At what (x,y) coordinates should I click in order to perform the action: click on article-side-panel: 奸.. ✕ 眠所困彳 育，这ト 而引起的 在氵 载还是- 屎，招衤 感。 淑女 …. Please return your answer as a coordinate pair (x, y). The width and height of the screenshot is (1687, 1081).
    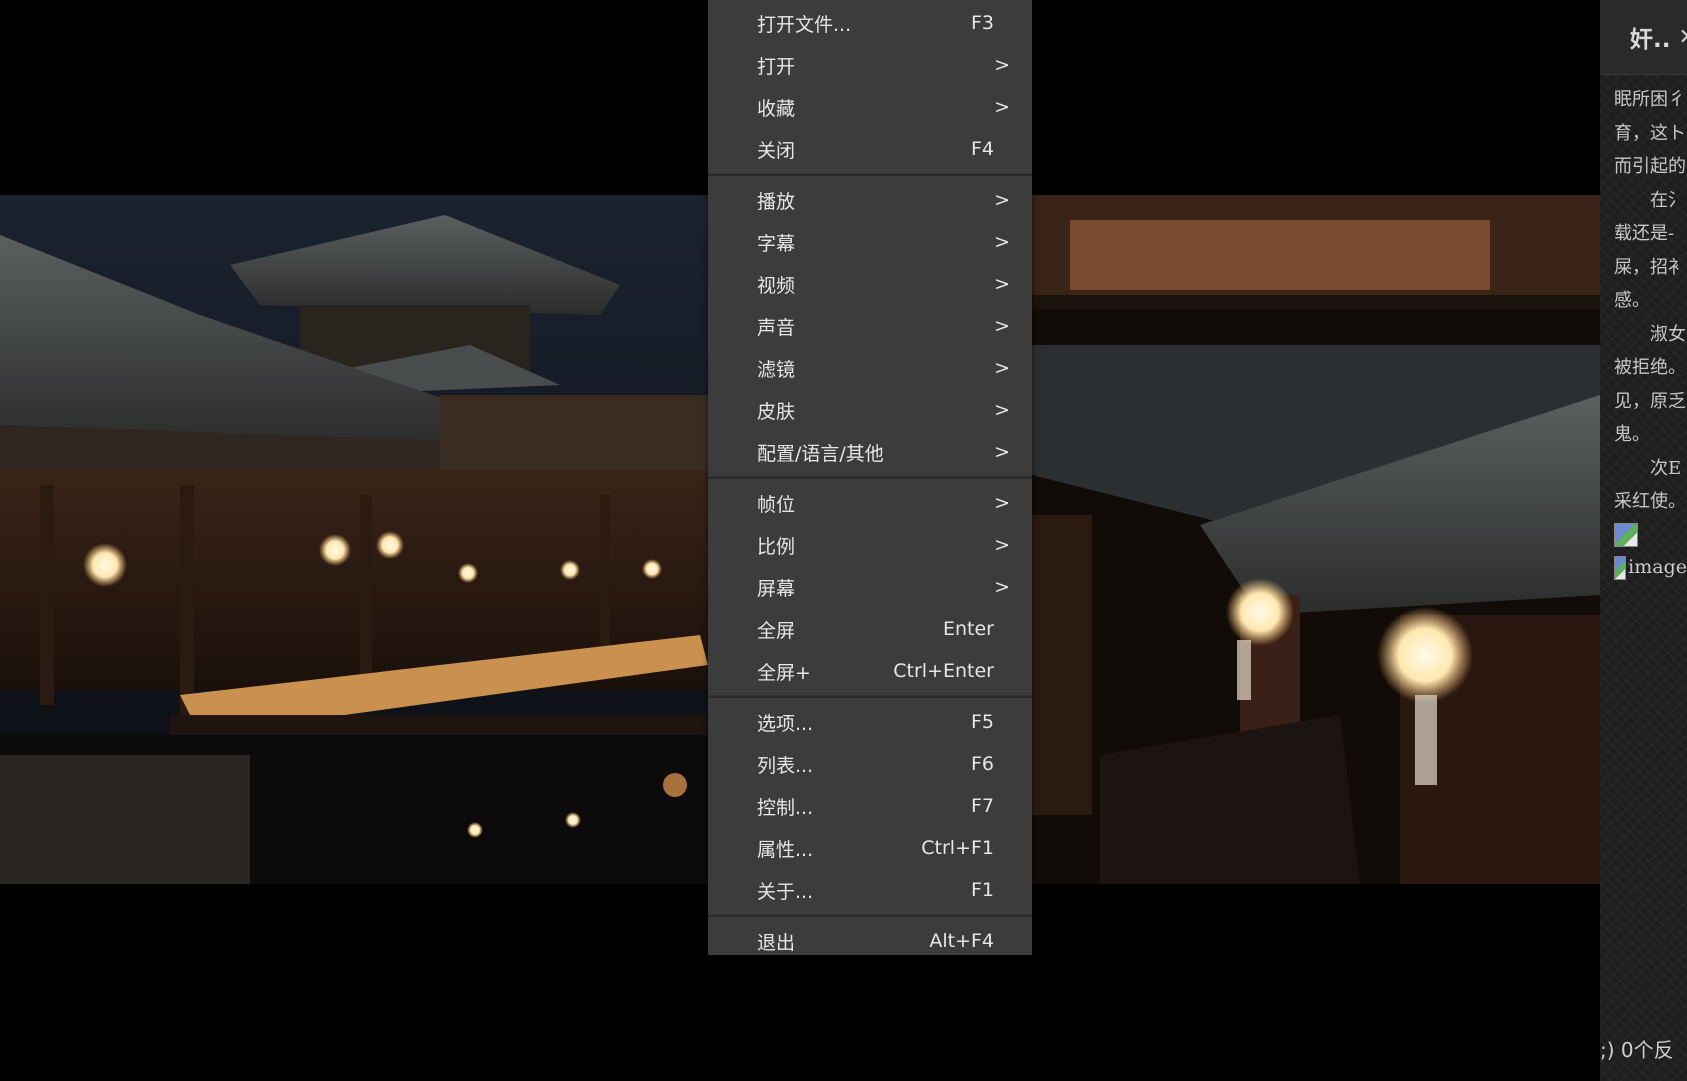
    Looking at the image, I should click on (1643, 540).